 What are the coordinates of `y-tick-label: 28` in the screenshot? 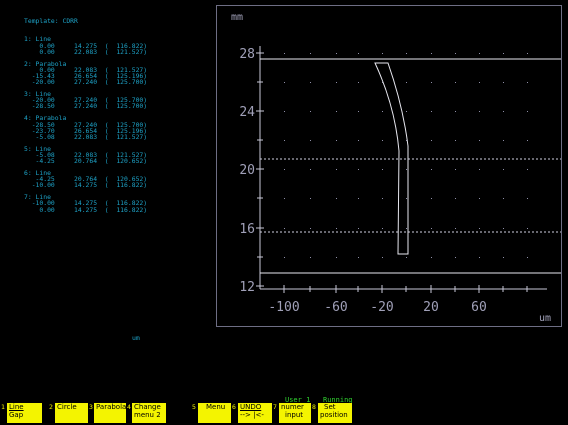 It's located at (247, 54).